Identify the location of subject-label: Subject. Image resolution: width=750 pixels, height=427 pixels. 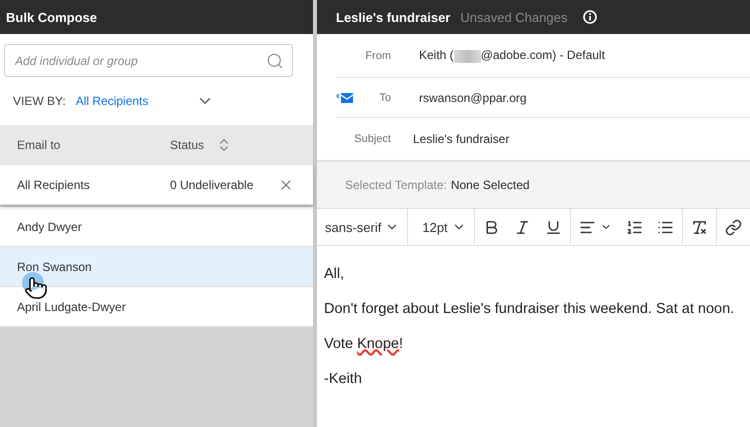
(372, 139).